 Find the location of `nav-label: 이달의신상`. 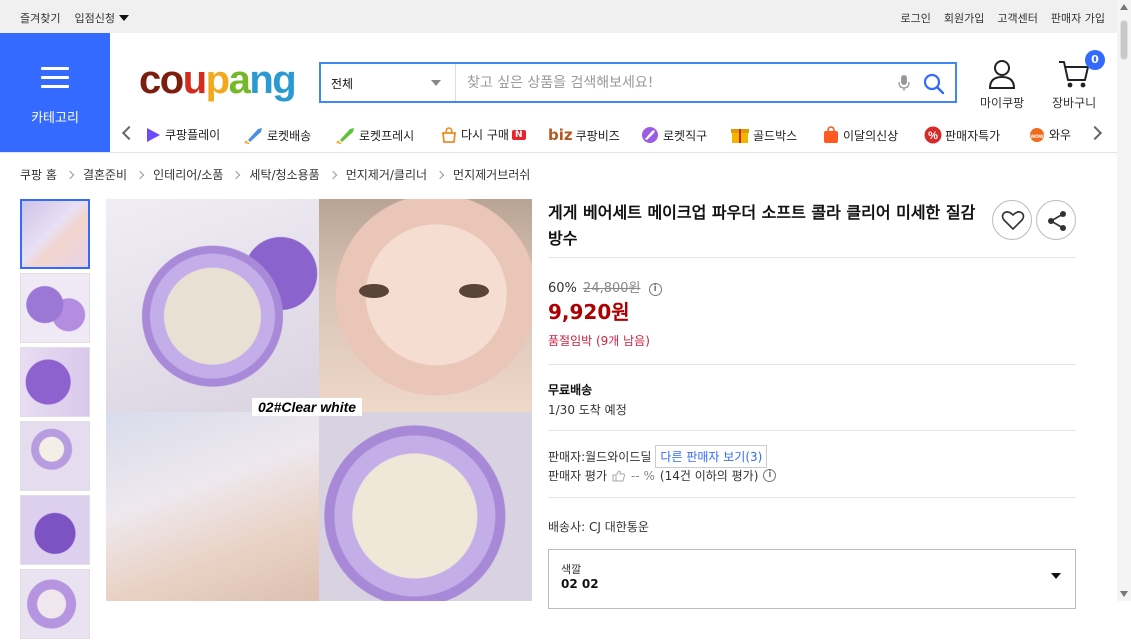

nav-label: 이달의신상 is located at coordinates (871, 135).